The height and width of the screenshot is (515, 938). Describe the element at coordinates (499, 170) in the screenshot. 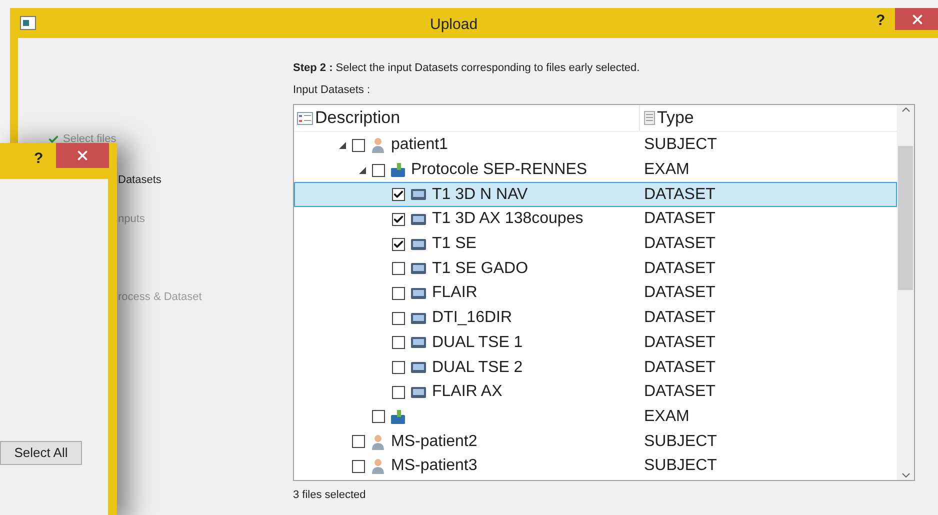

I see `item-label: Protocole SEP-RENNES` at that location.